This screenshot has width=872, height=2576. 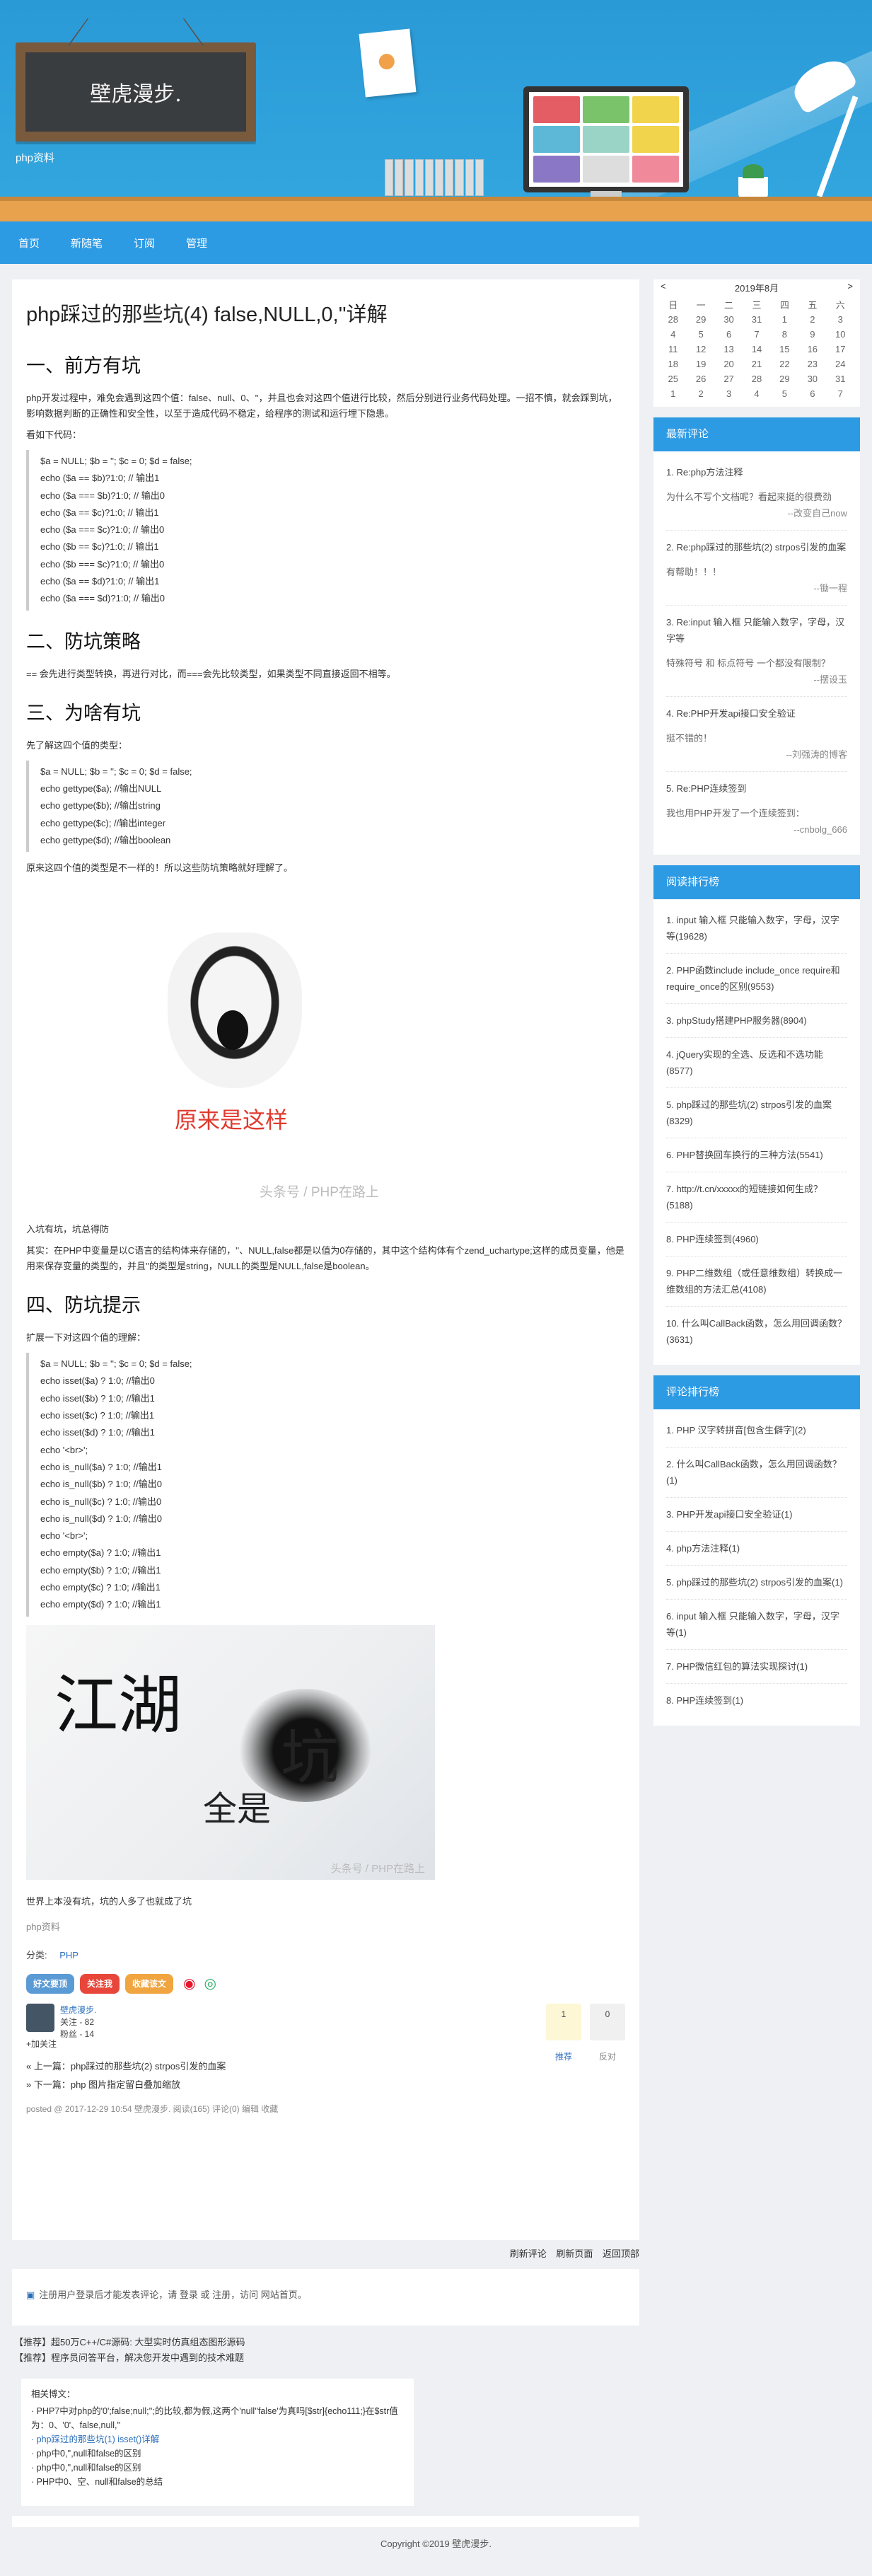 What do you see at coordinates (756, 1583) in the screenshot?
I see `comment-rank-item: 5. php踩过的那些坑(2) strpos引发的血案(1)` at bounding box center [756, 1583].